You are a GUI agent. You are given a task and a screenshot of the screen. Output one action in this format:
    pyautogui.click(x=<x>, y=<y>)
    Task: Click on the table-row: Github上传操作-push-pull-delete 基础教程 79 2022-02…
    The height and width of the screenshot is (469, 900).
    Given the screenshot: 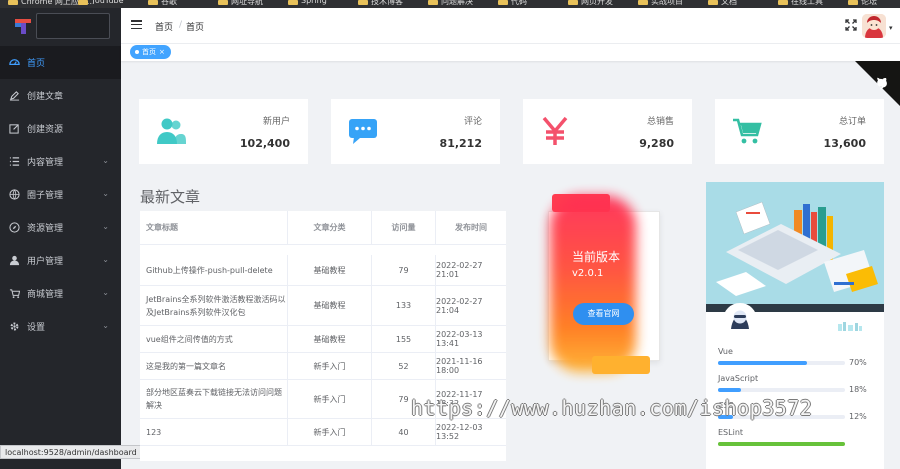 What is the action you would take?
    pyautogui.click(x=323, y=270)
    